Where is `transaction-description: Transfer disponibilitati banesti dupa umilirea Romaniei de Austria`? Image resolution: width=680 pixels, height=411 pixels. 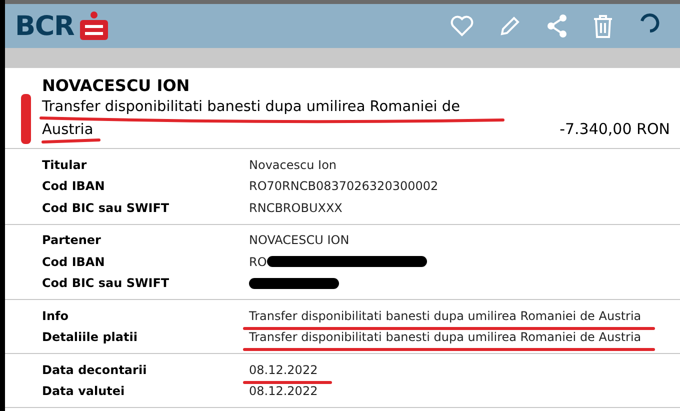
transaction-description: Transfer disponibilitati banesti dupa umilirea Romaniei de Austria is located at coordinates (252, 119).